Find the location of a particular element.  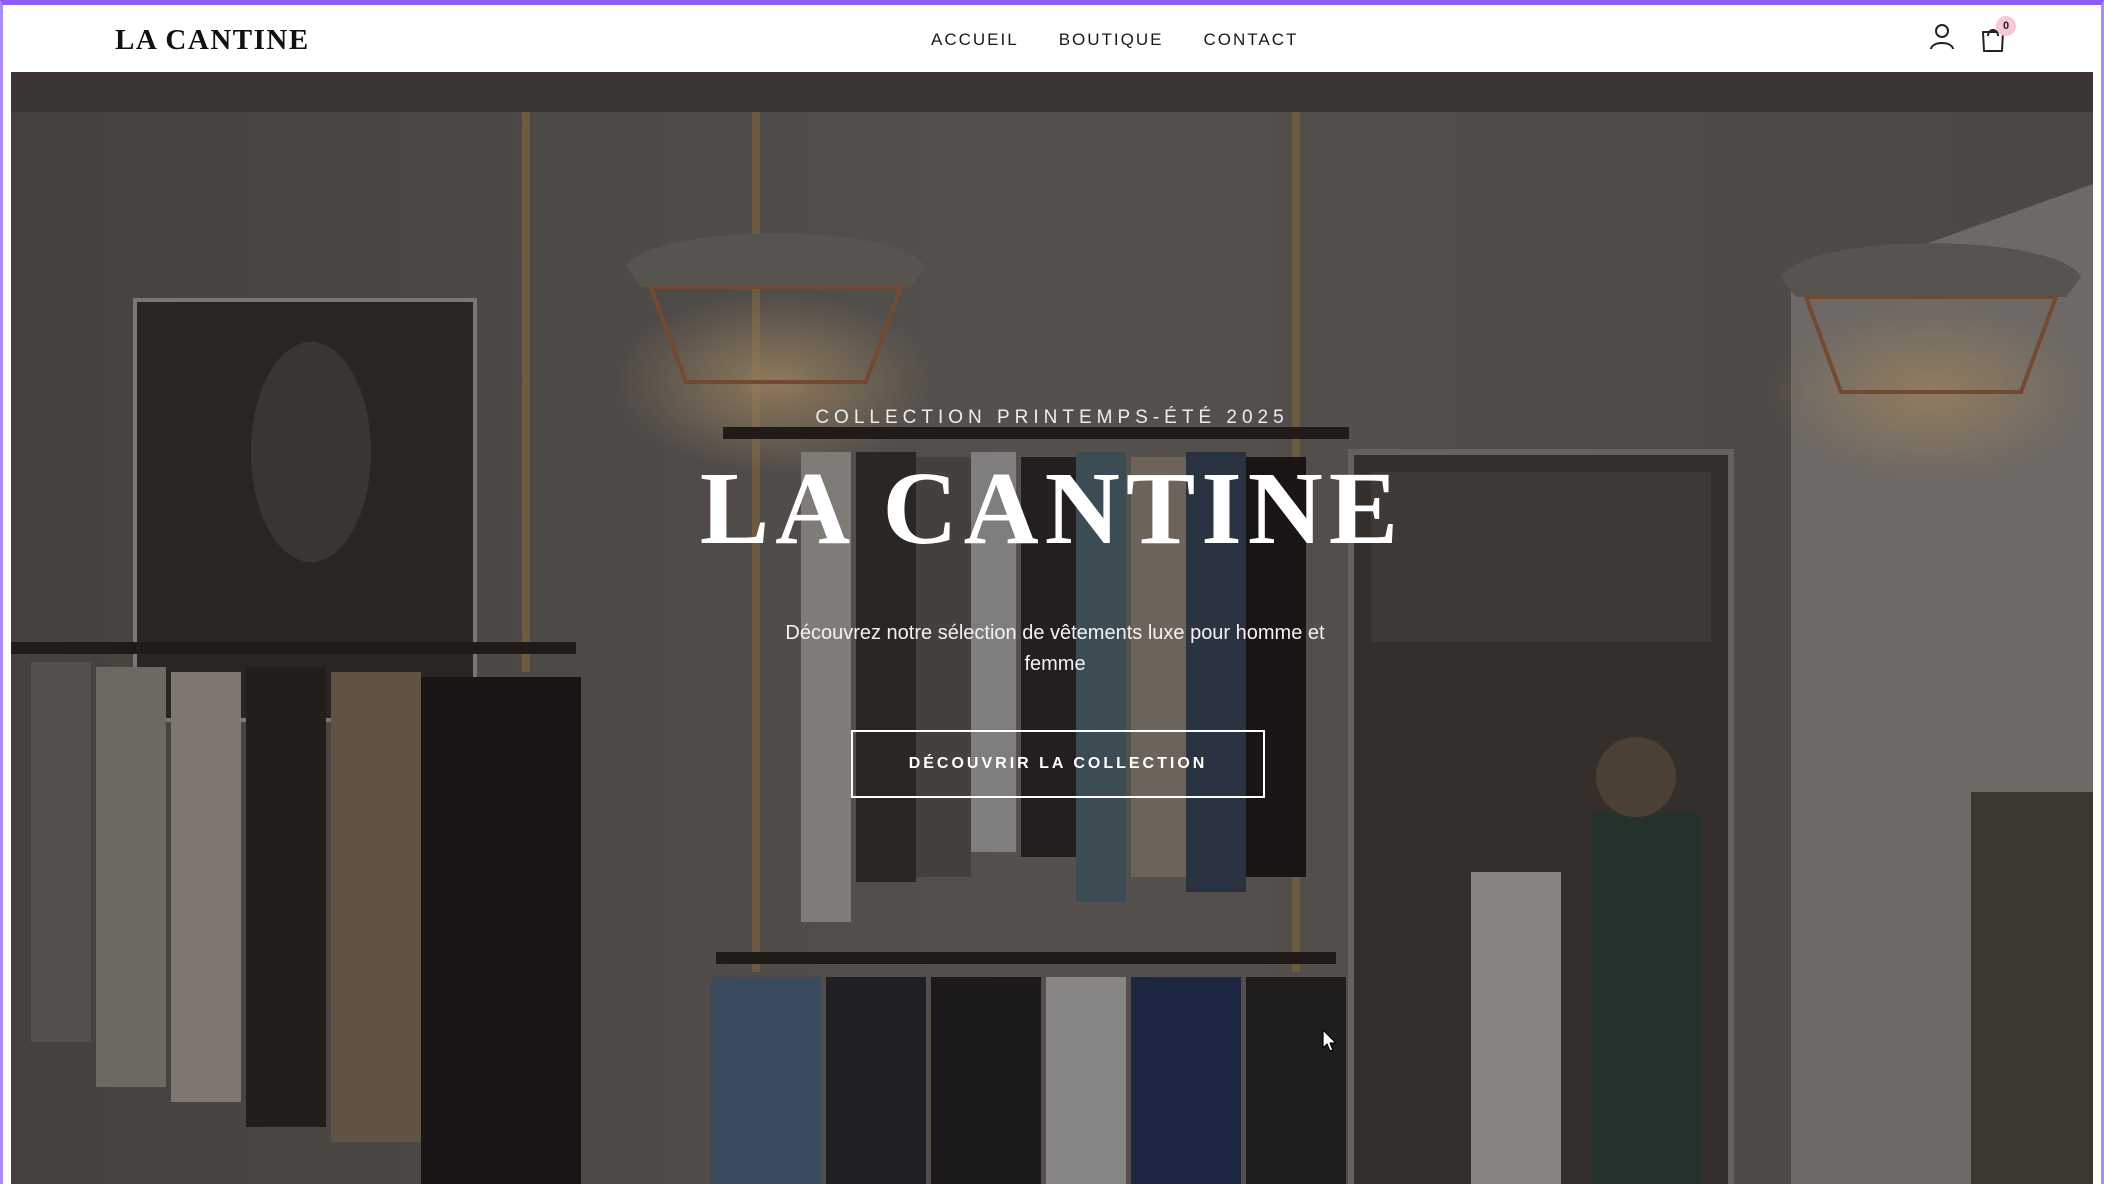

discover-collection-button: DÉCOUVRIR LA COLLECTION is located at coordinates (1058, 764).